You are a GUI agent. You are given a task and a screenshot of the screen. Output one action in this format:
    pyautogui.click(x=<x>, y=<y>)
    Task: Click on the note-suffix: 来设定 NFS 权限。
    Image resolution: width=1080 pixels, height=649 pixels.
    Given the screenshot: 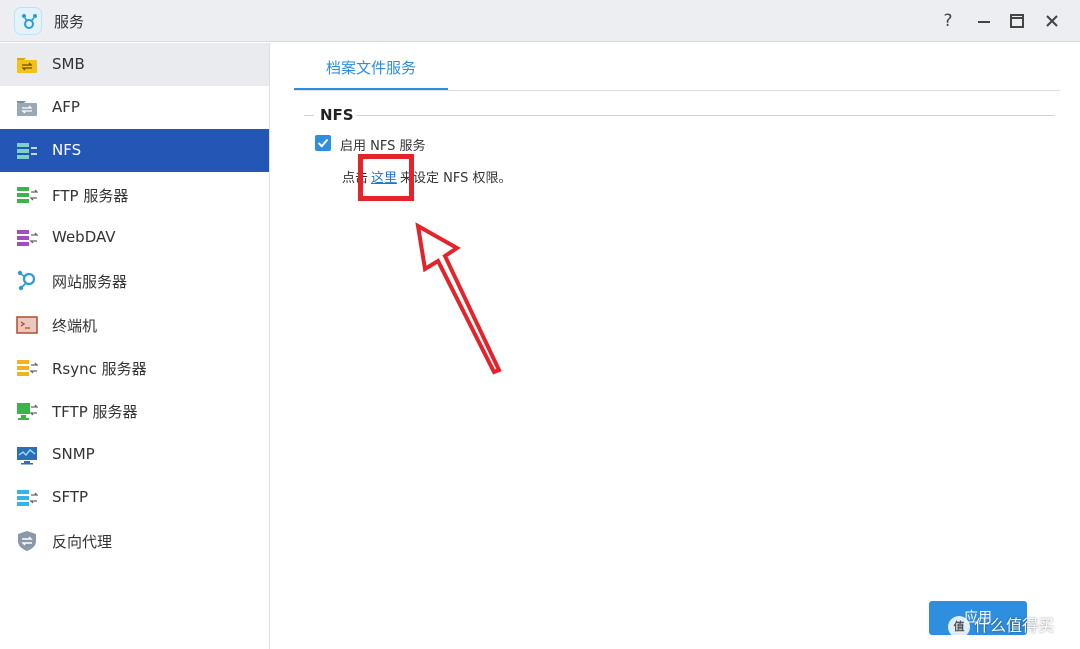 What is the action you would take?
    pyautogui.click(x=456, y=178)
    